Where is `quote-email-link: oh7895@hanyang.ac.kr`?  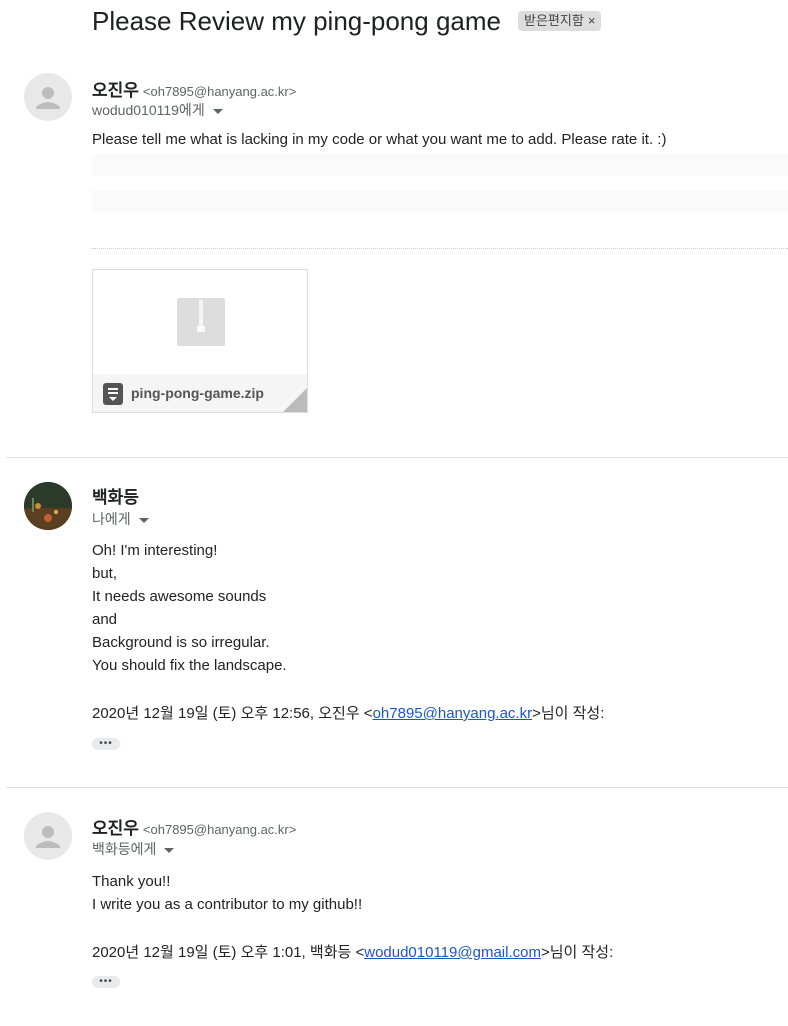 quote-email-link: oh7895@hanyang.ac.kr is located at coordinates (453, 713).